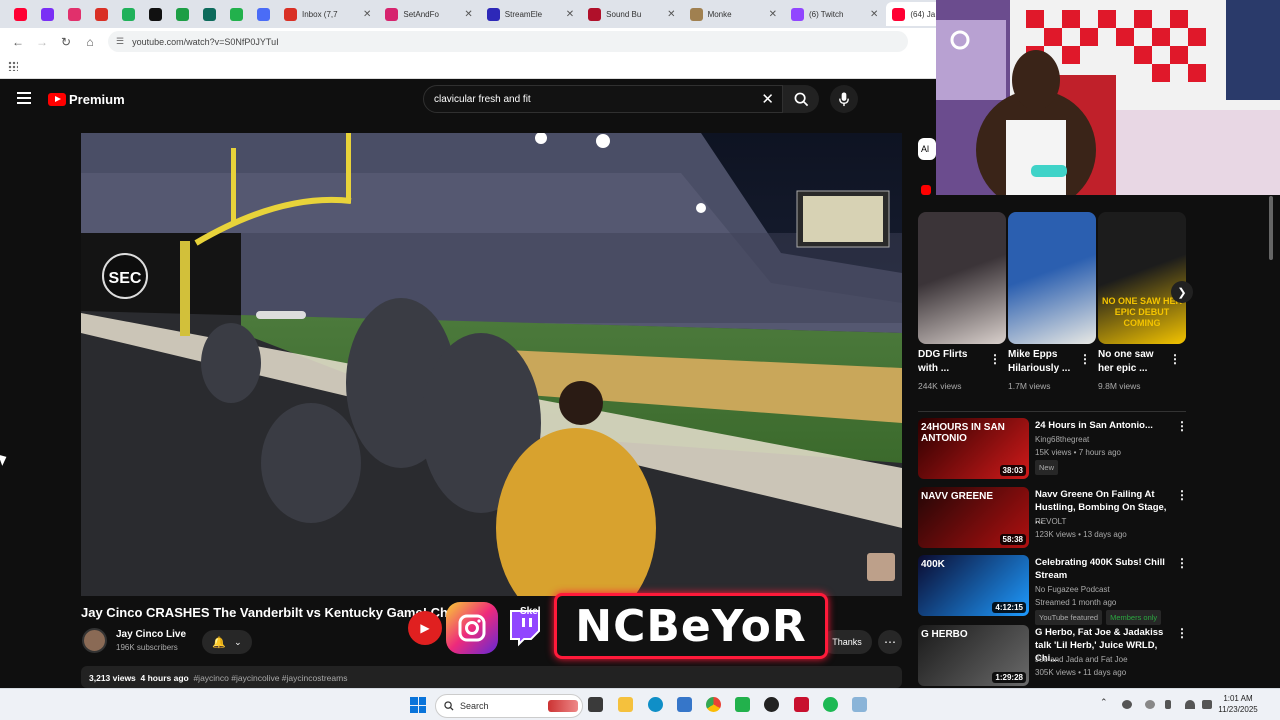 The image size is (1280, 720). I want to click on obs-icon, so click(771, 704).